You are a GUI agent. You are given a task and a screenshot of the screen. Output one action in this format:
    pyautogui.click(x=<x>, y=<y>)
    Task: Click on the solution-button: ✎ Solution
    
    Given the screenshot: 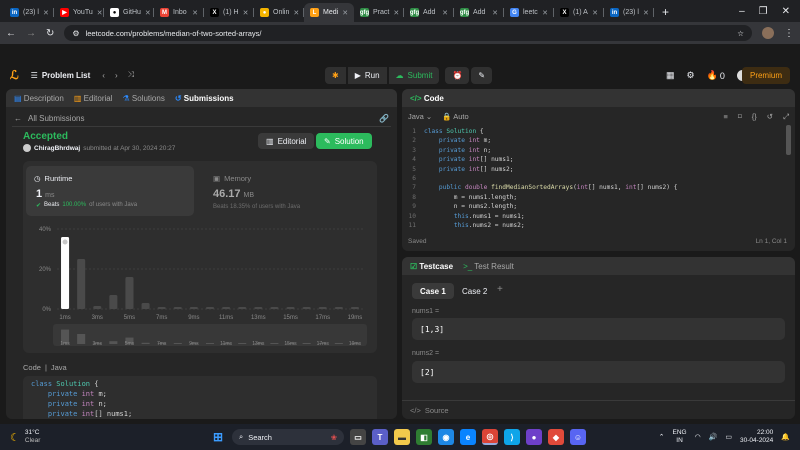 What is the action you would take?
    pyautogui.click(x=344, y=141)
    